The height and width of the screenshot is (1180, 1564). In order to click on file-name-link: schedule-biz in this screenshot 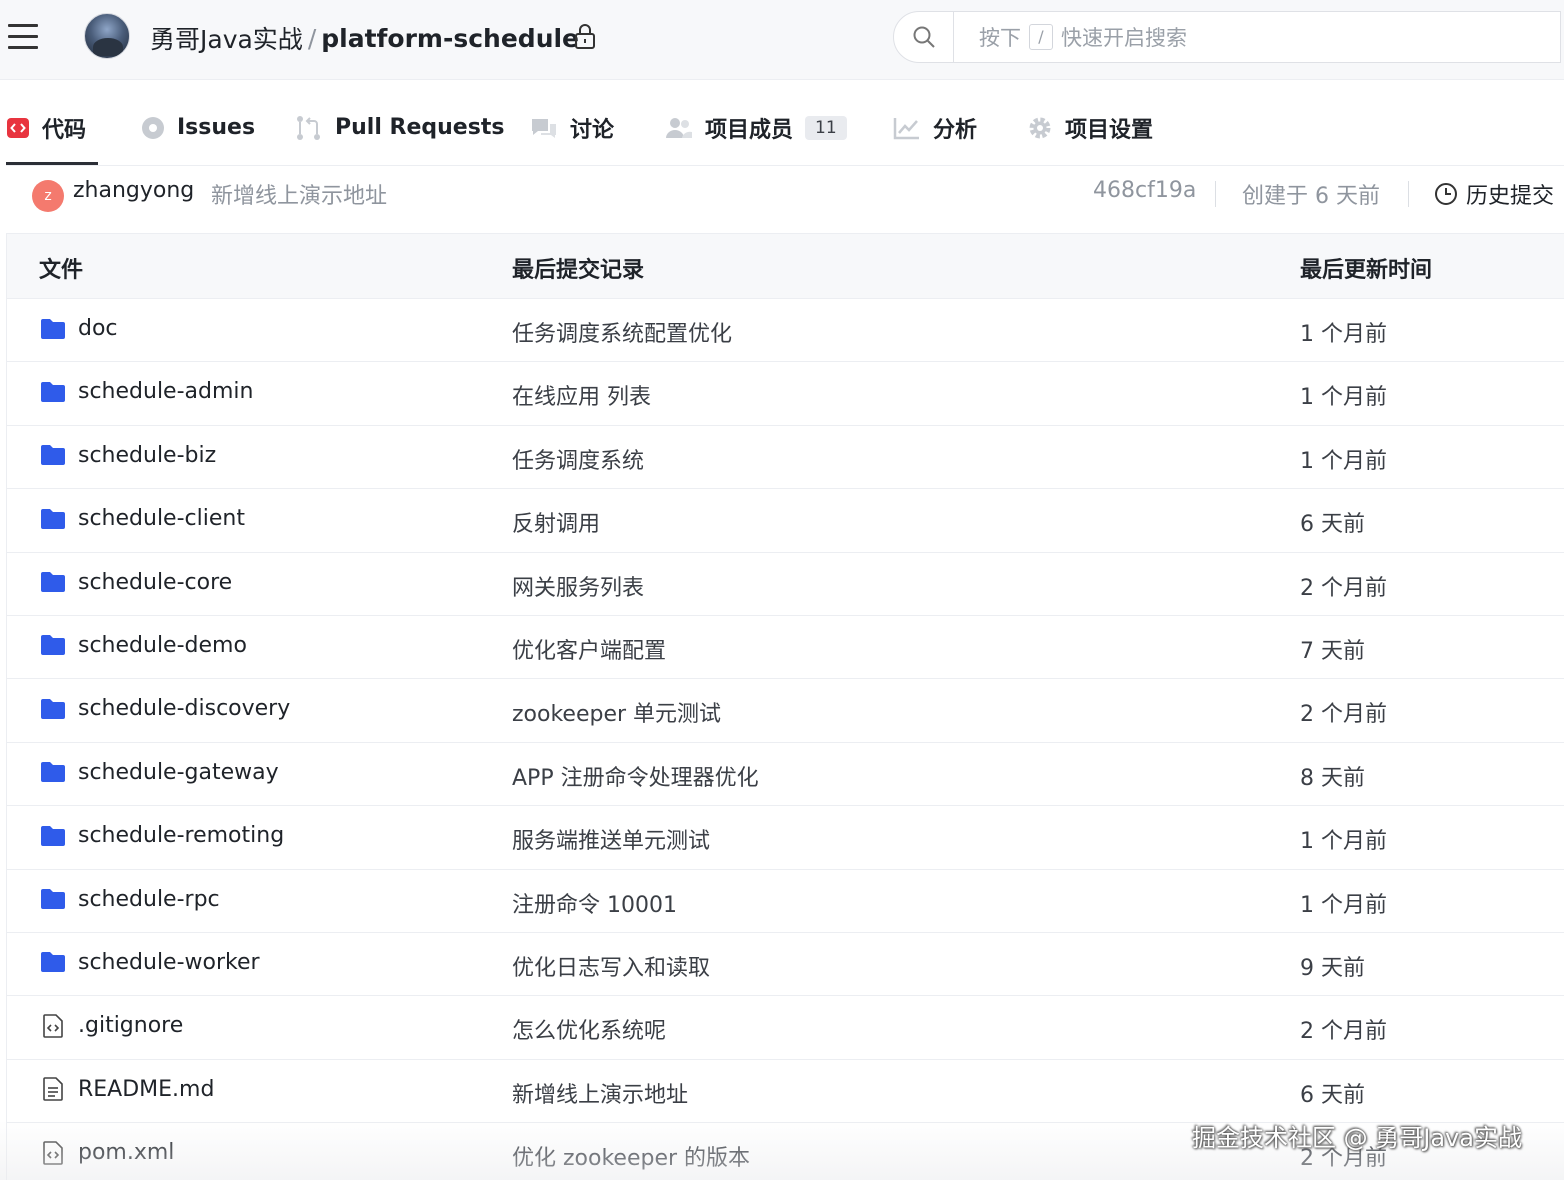, I will do `click(128, 455)`.